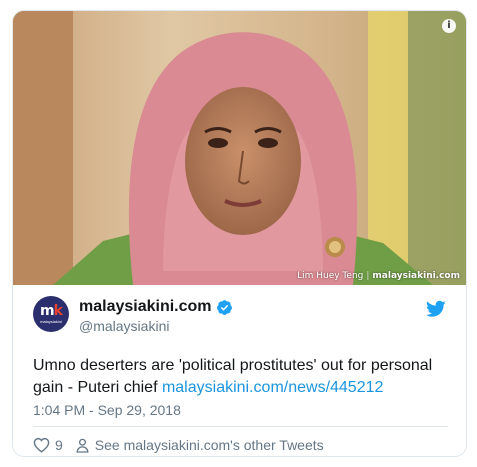 The height and width of the screenshot is (467, 477). I want to click on verified-badge-icon, so click(224, 307).